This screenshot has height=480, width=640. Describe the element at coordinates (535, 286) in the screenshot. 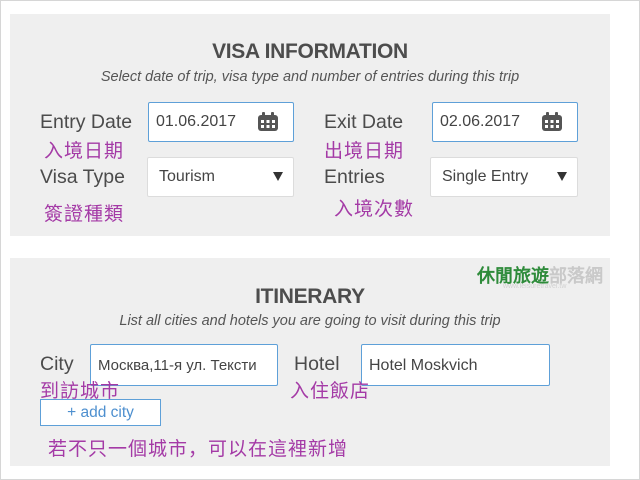

I see `watermark-url: www.leisuretravel.tw` at that location.